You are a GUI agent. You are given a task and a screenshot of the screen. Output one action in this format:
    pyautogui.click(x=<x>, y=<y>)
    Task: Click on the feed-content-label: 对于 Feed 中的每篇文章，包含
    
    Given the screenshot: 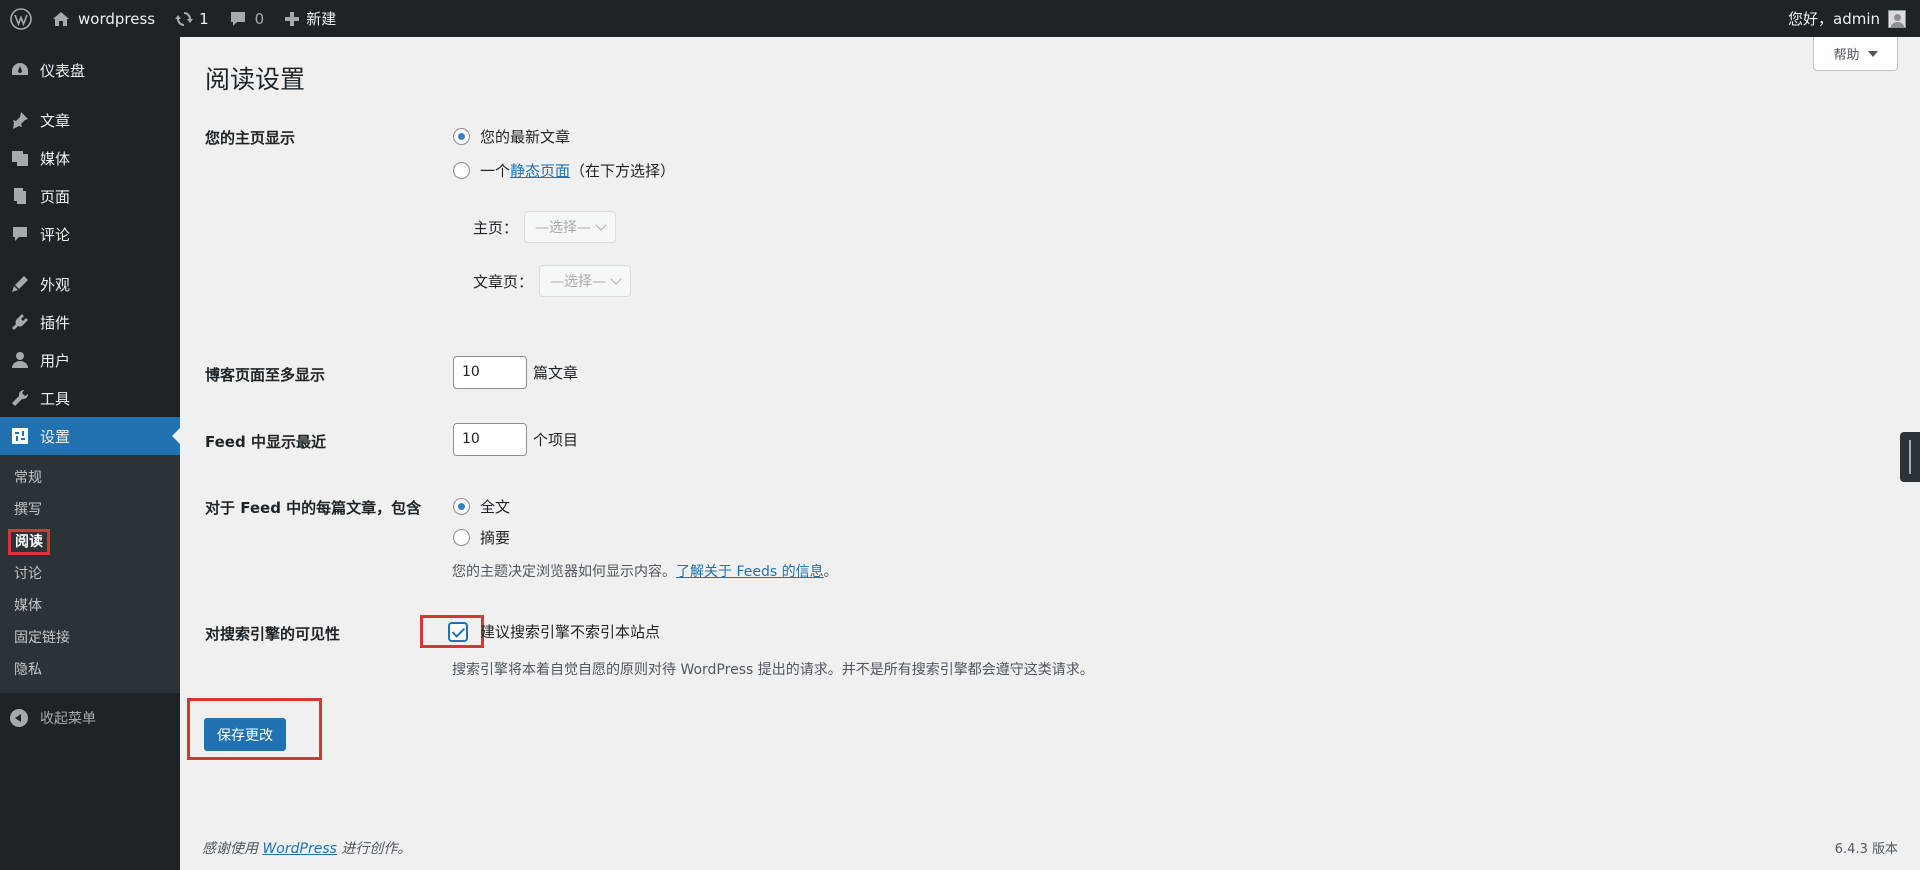 What is the action you would take?
    pyautogui.click(x=313, y=508)
    